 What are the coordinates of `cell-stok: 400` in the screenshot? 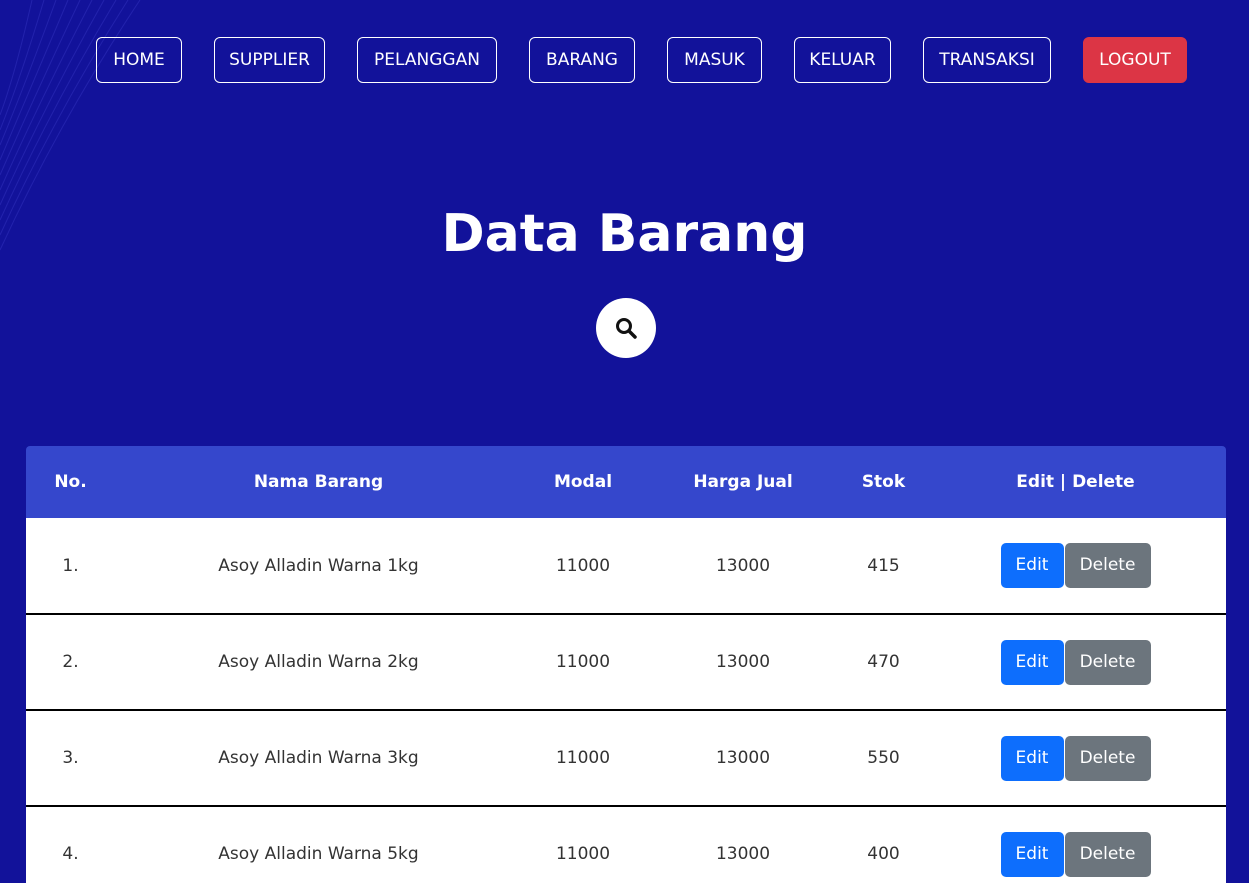 It's located at (883, 854).